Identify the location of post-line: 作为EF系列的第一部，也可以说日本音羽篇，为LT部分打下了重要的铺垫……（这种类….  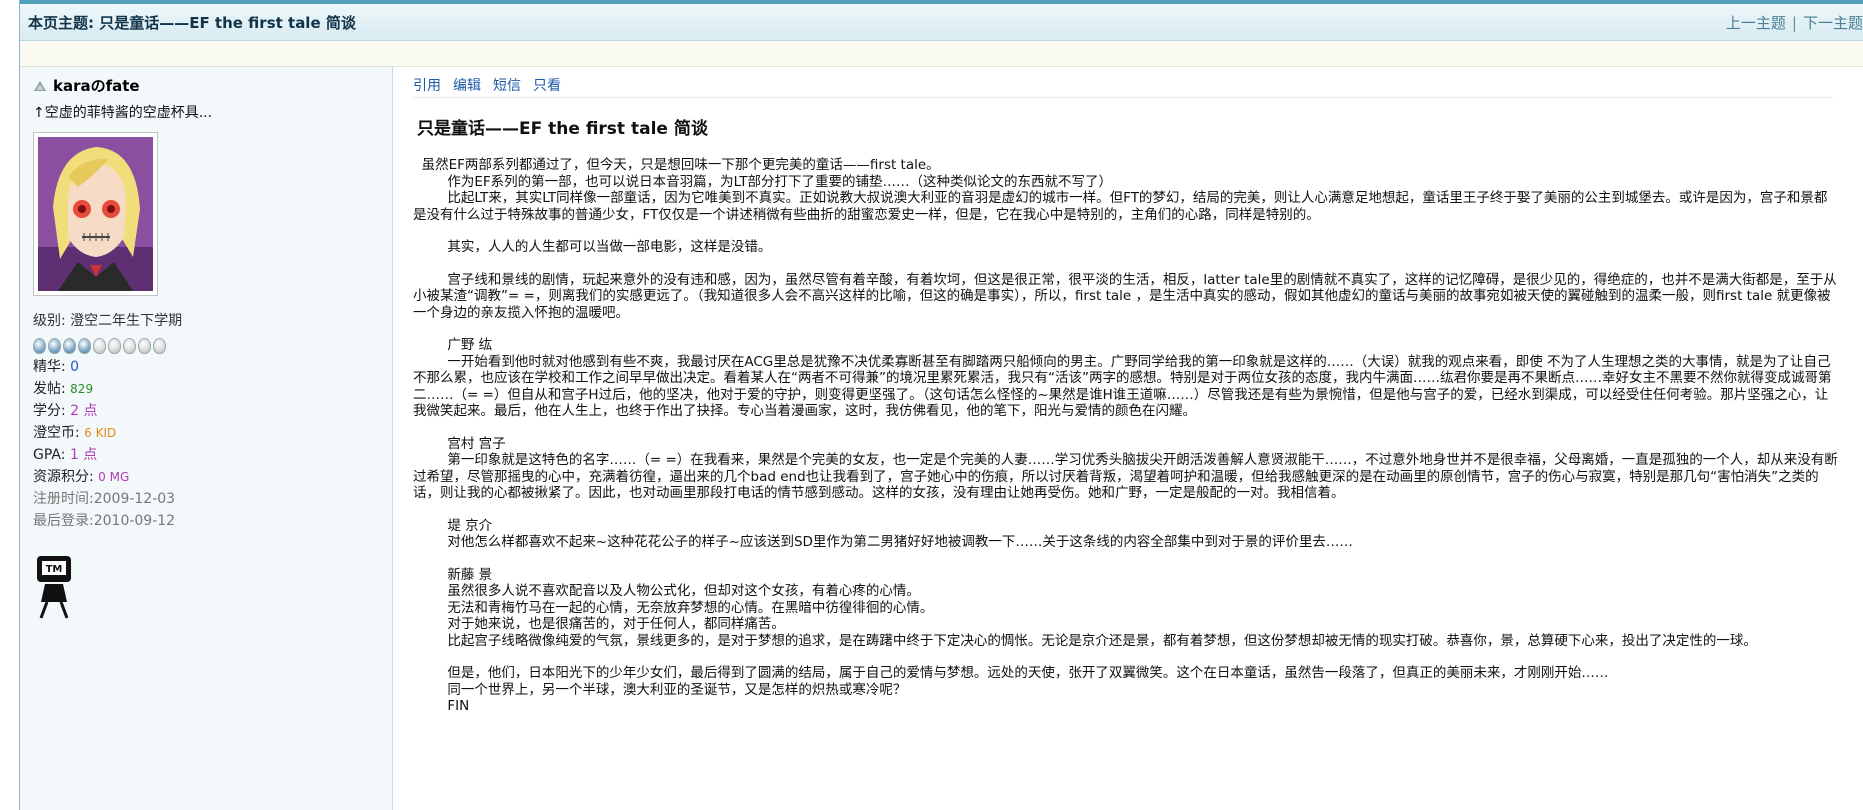
(763, 181).